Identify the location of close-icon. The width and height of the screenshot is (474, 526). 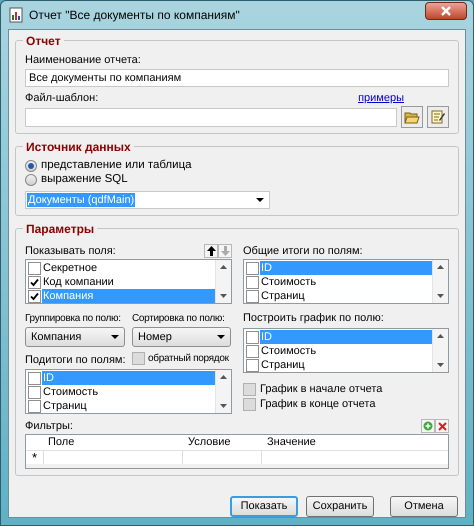
(446, 11).